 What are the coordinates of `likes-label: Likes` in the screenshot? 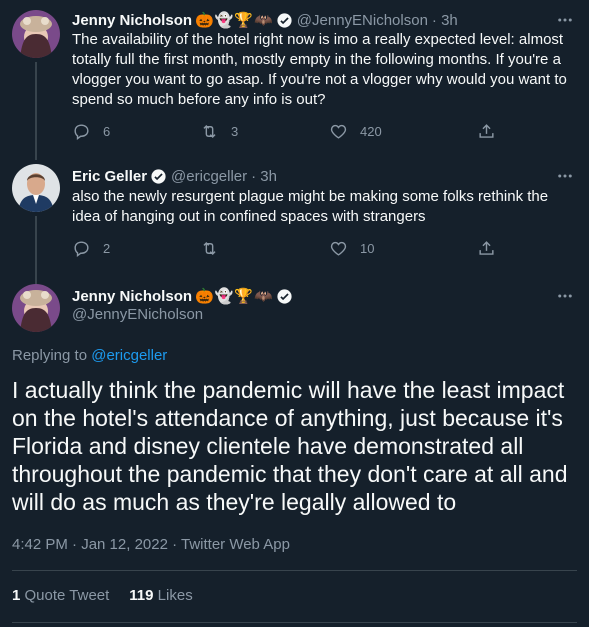 It's located at (175, 595).